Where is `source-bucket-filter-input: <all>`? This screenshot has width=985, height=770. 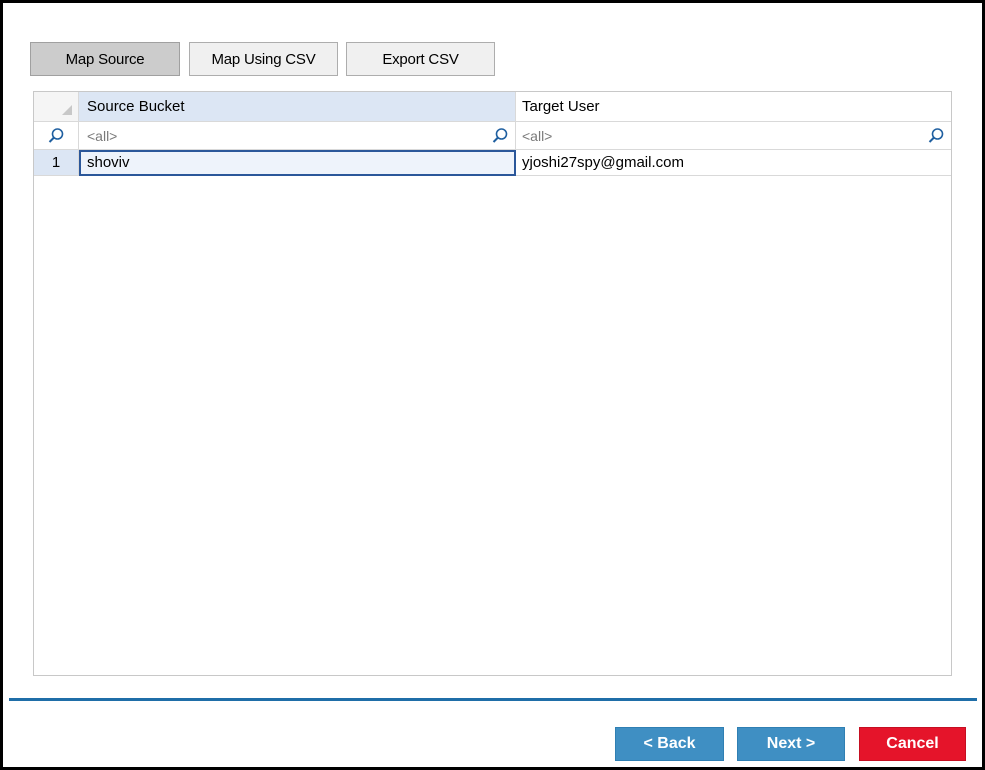 source-bucket-filter-input: <all> is located at coordinates (297, 136).